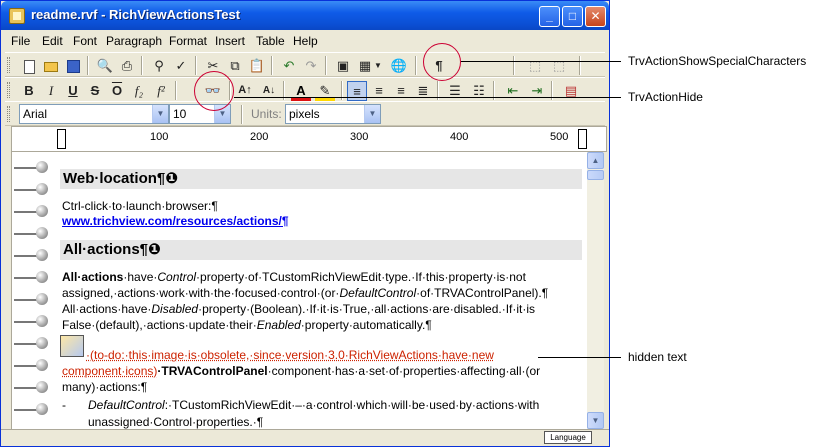 The width and height of the screenshot is (828, 447). I want to click on menu-insert: Insert, so click(230, 41).